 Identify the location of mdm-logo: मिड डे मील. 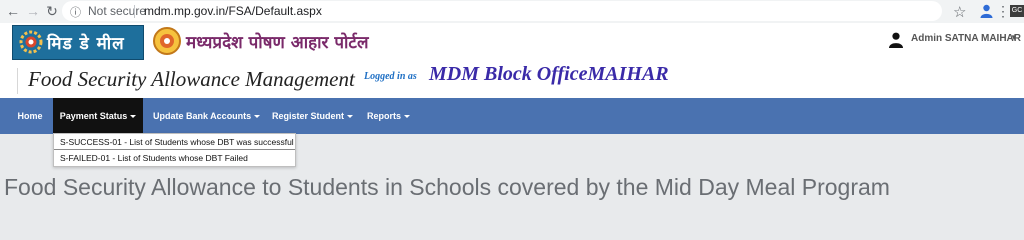
(78, 42).